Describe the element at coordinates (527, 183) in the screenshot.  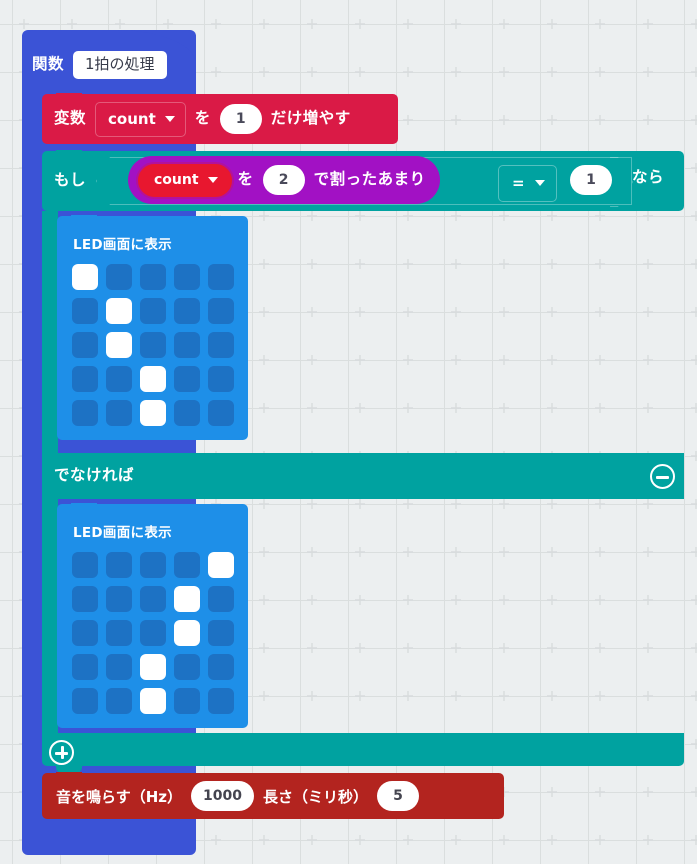
I see `comparison-operator-dropdown: =` at that location.